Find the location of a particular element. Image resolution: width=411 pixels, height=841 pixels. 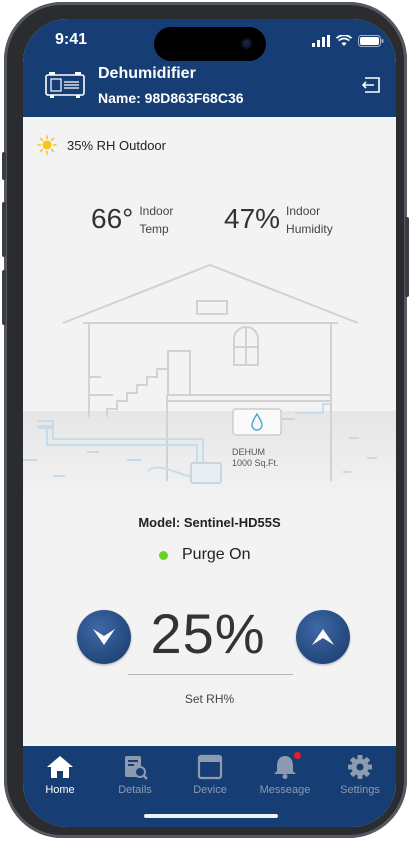

chevron-up-icon is located at coordinates (323, 637).